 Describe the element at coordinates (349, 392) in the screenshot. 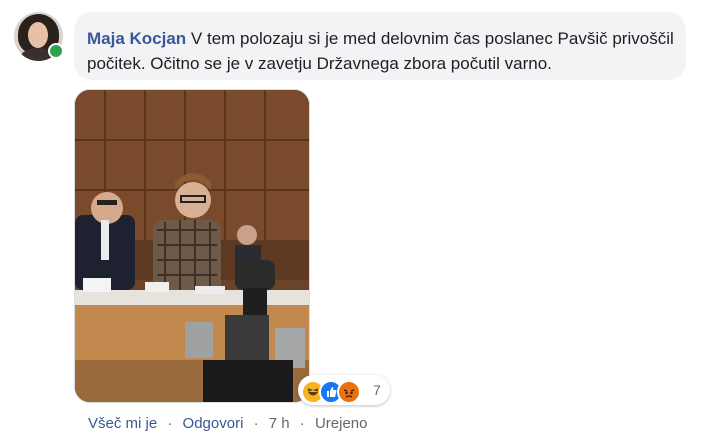

I see `angry-icon` at that location.